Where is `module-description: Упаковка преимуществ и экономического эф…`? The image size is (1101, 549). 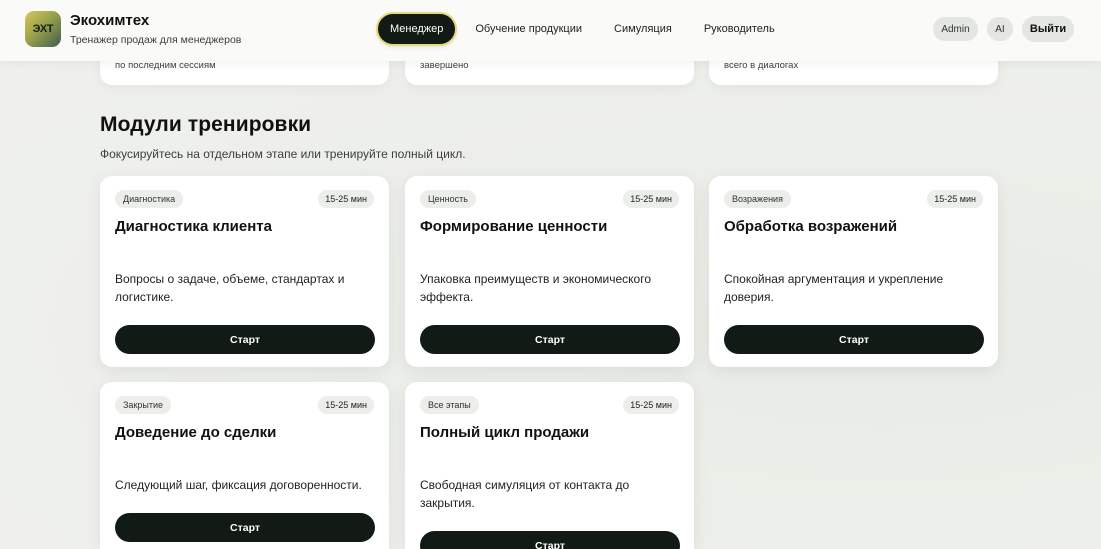
module-description: Упаковка преимуществ и экономического эф… is located at coordinates (536, 288).